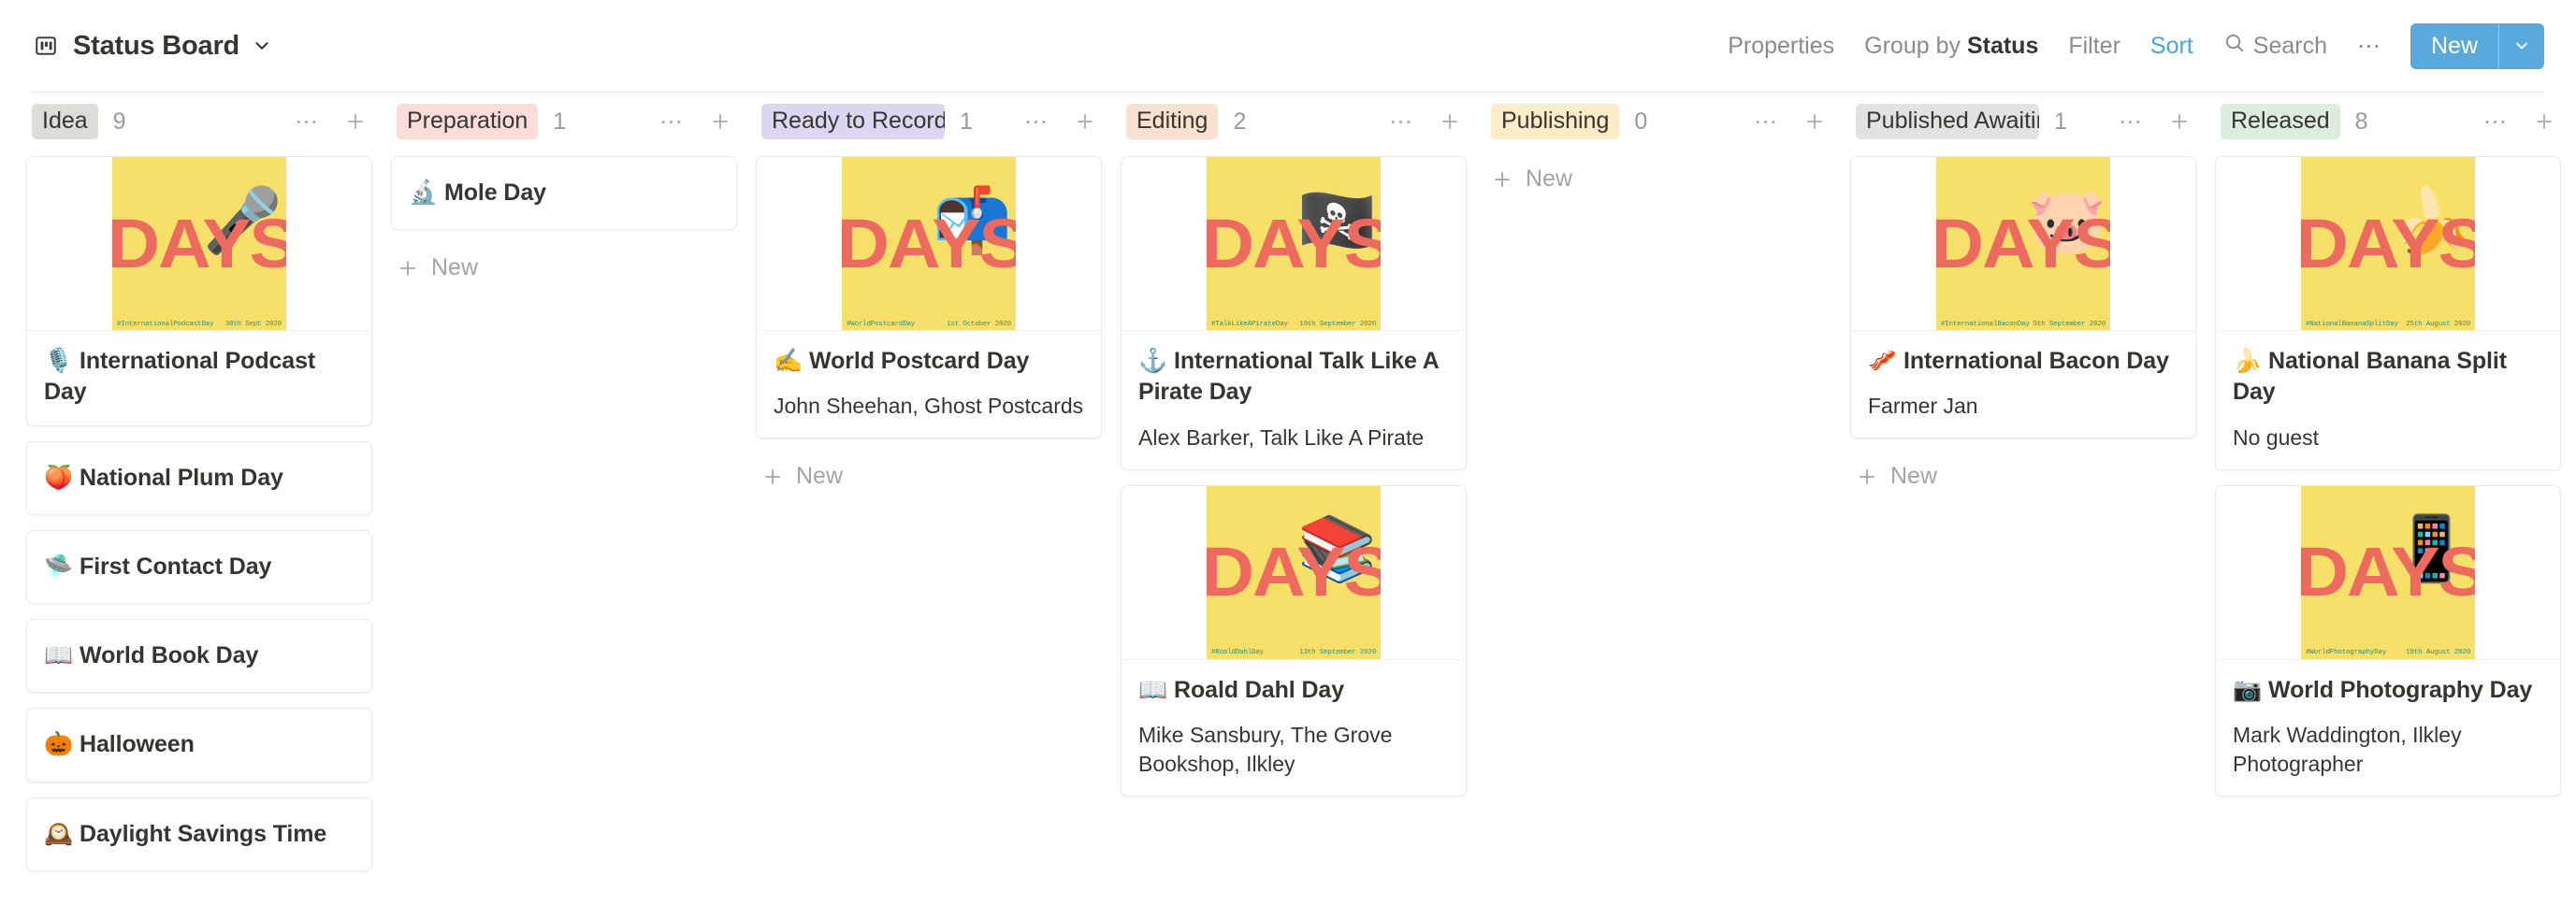 This screenshot has width=2576, height=905. Describe the element at coordinates (468, 122) in the screenshot. I see `status-badge: Preparation` at that location.